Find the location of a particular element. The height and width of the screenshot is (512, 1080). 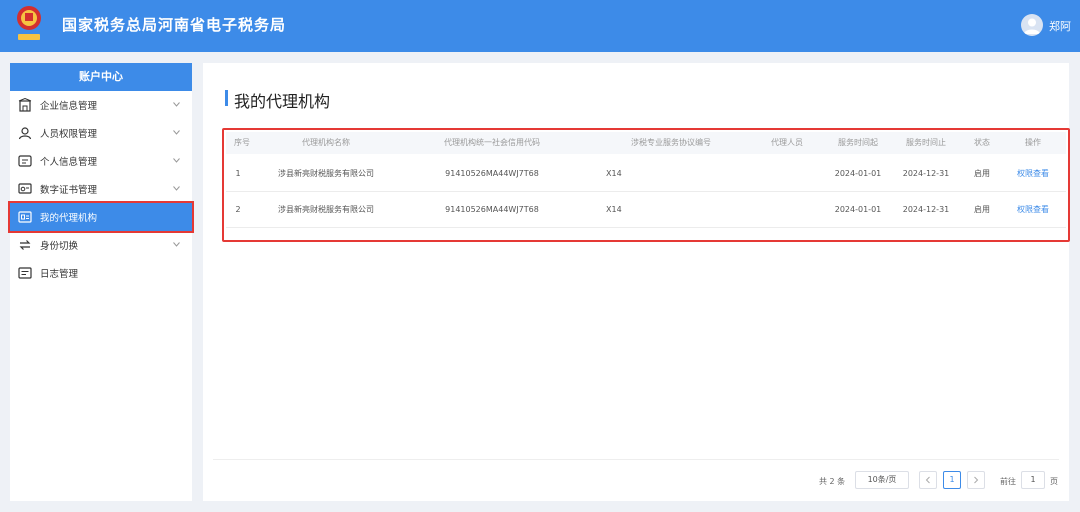

page-size-value: 10条/页 is located at coordinates (882, 479).